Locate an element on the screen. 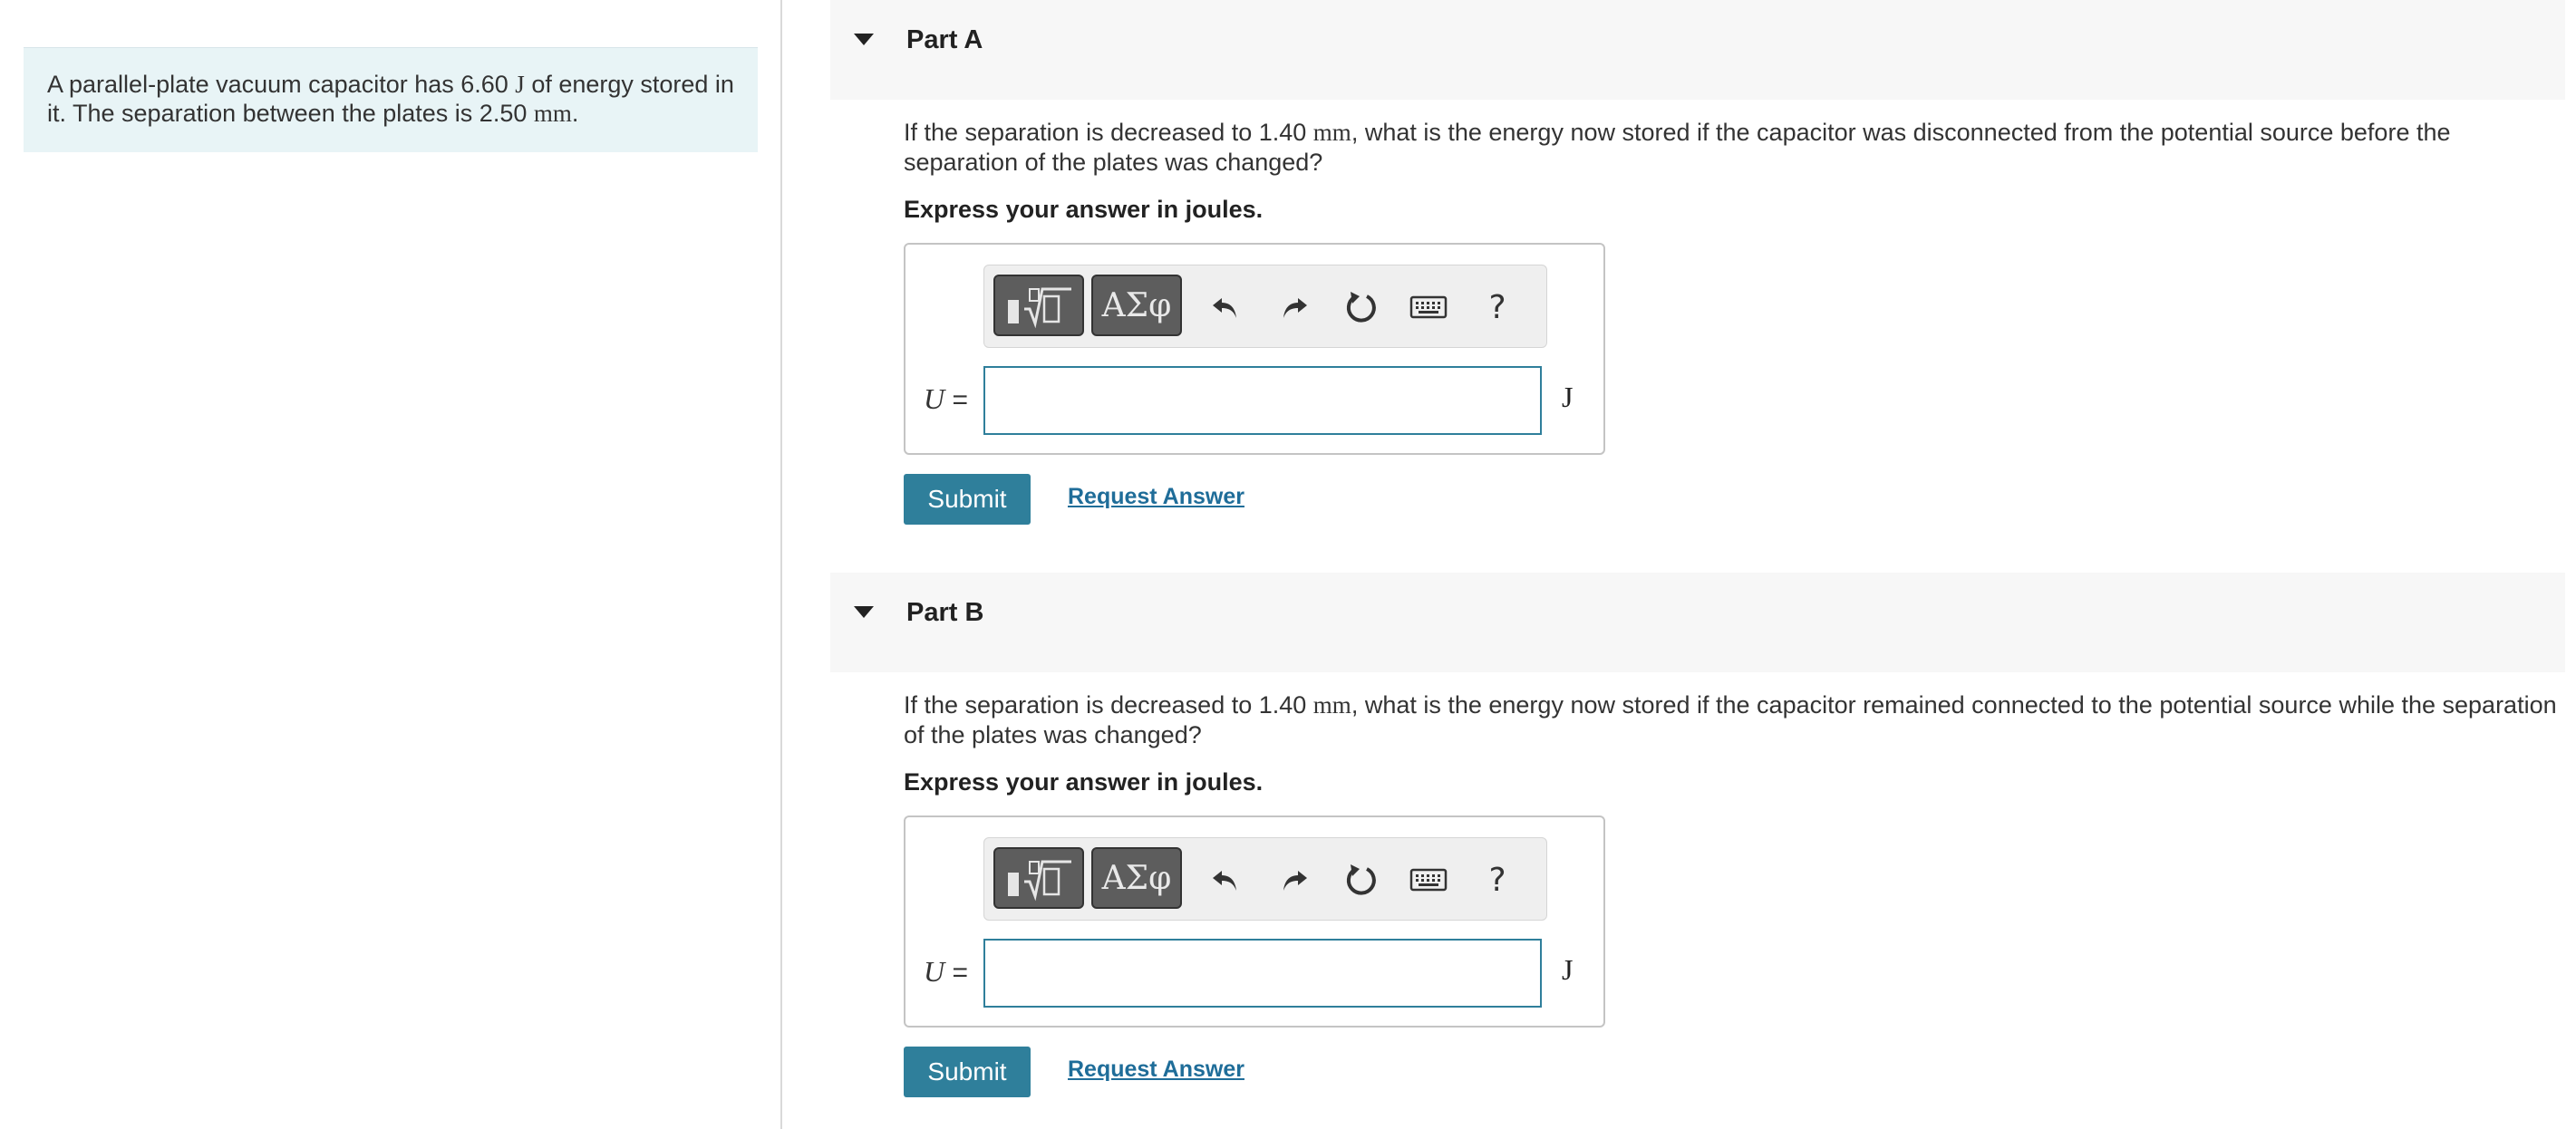 The image size is (2576, 1129). separation-unit: mm is located at coordinates (552, 113).